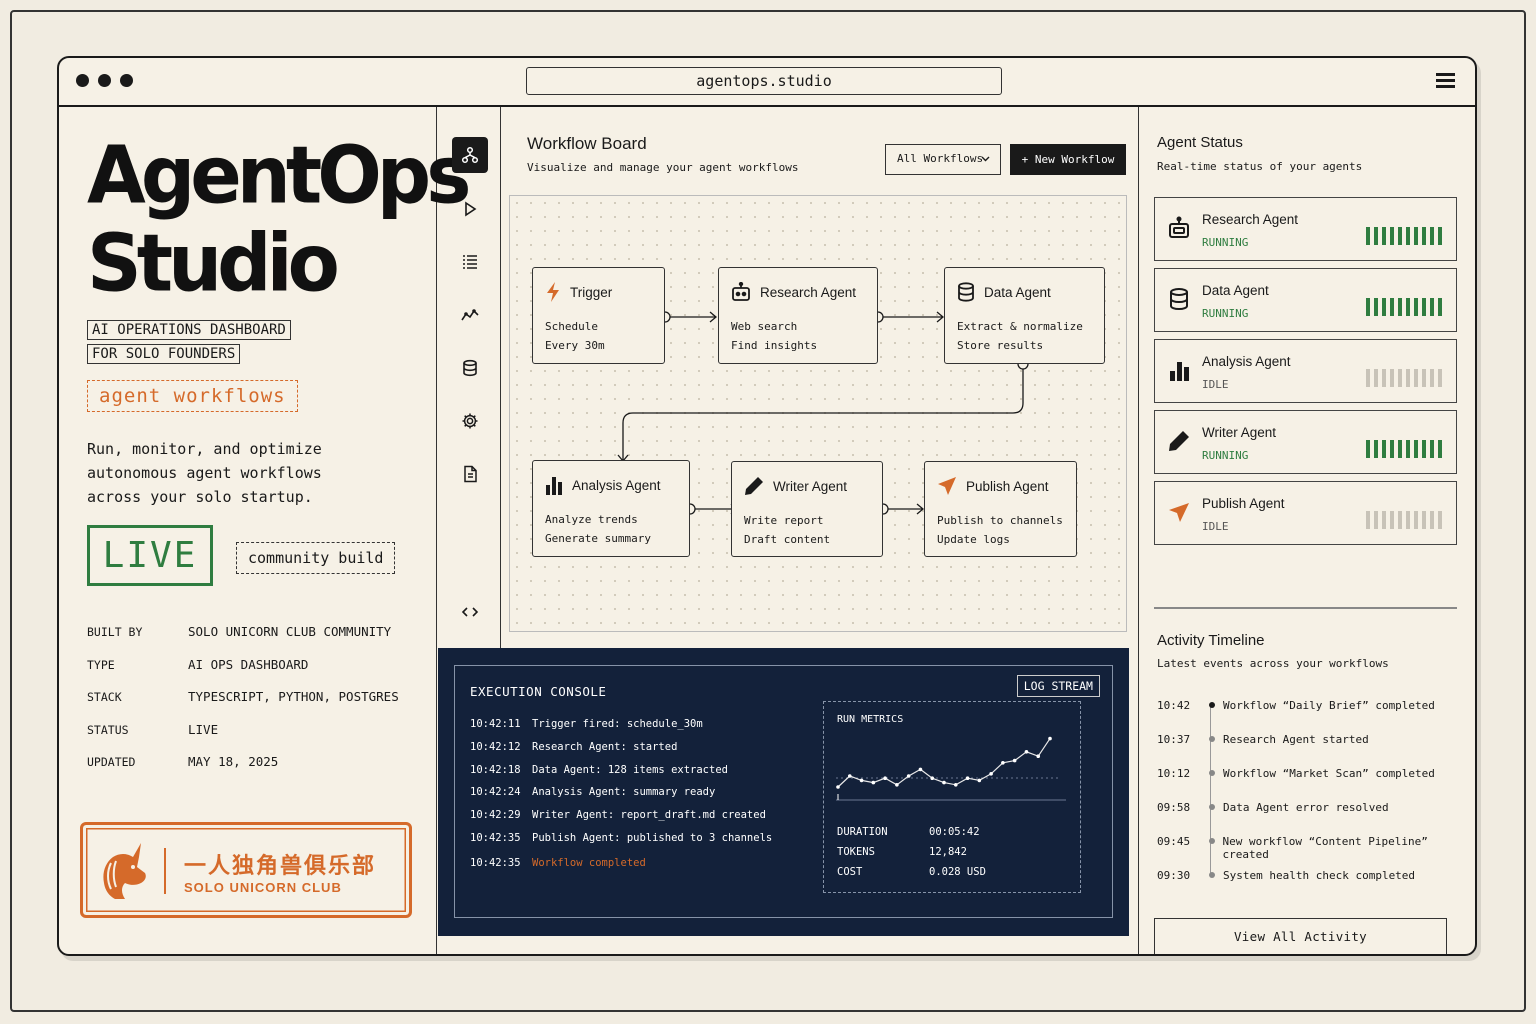 The width and height of the screenshot is (1536, 1024). I want to click on nav-list, so click(470, 262).